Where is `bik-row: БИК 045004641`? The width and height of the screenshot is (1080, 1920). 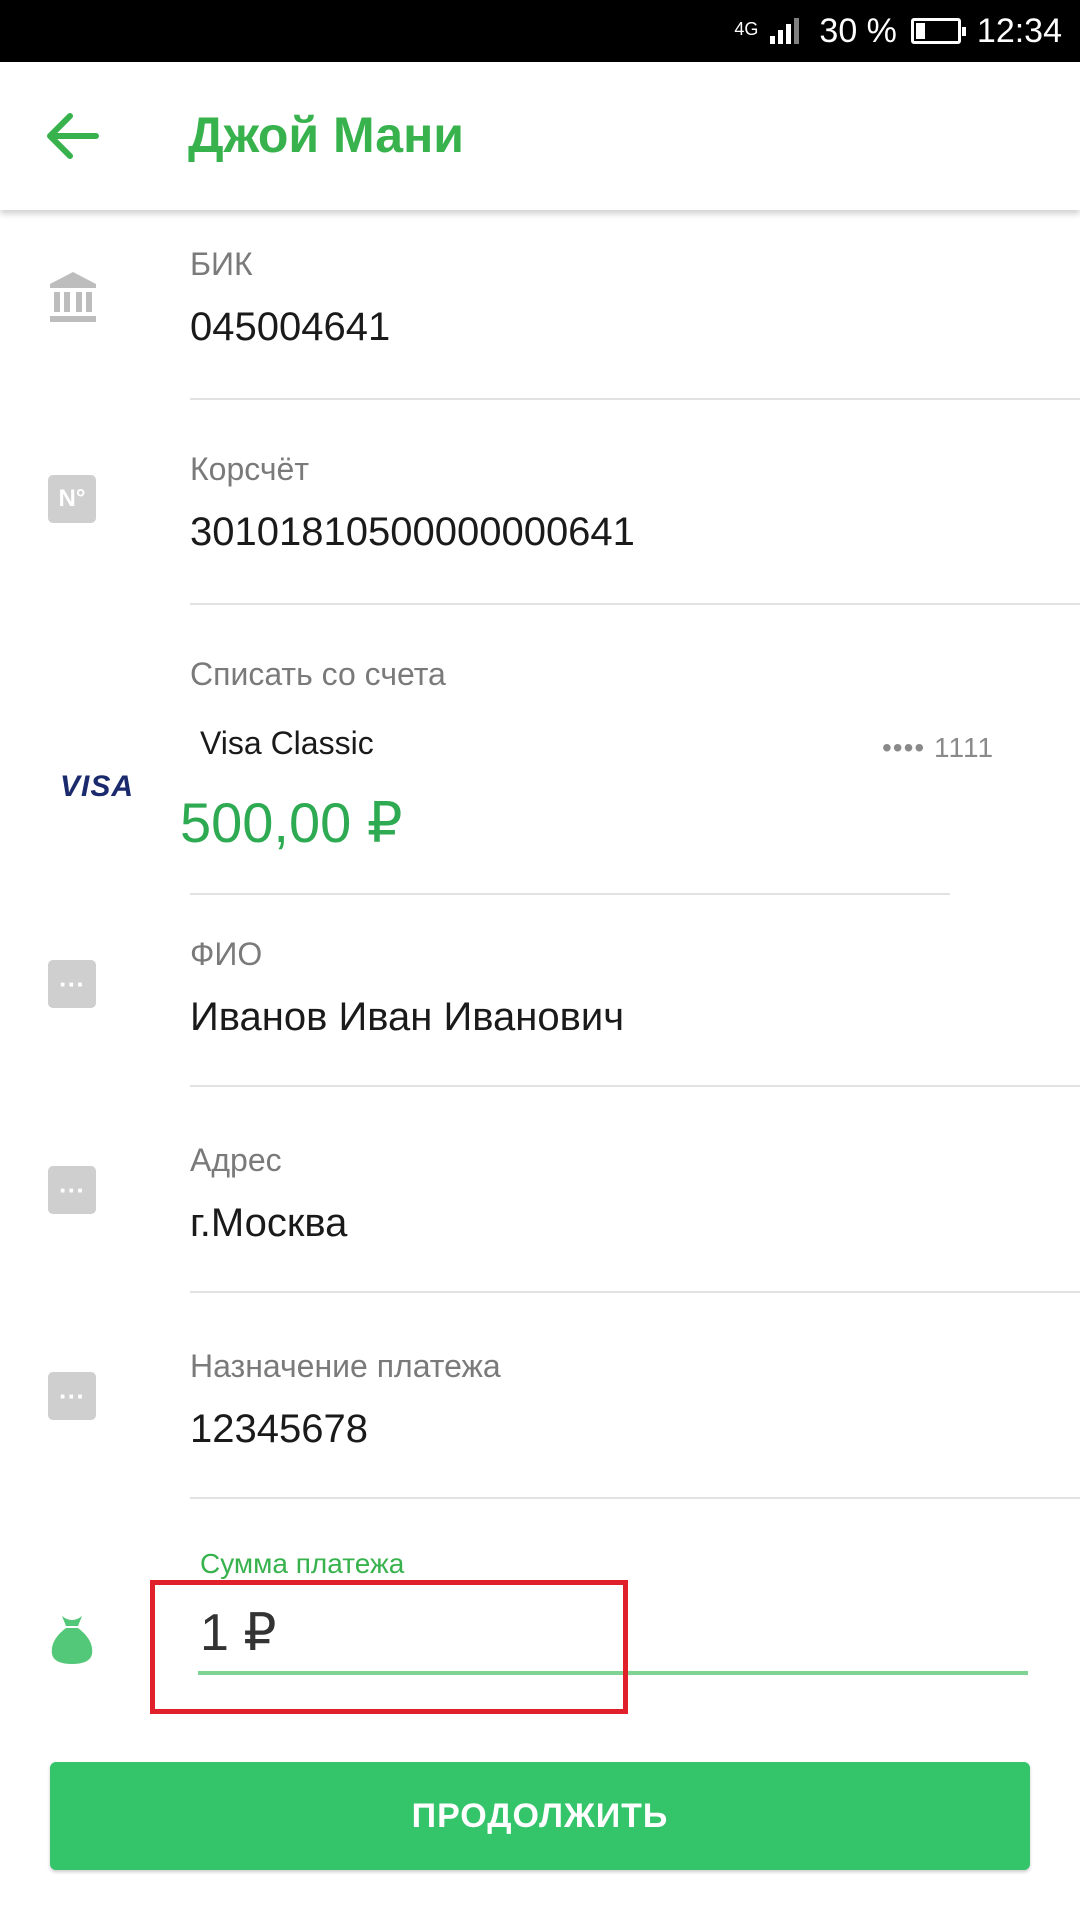
bik-row: БИК 045004641 is located at coordinates (540, 310).